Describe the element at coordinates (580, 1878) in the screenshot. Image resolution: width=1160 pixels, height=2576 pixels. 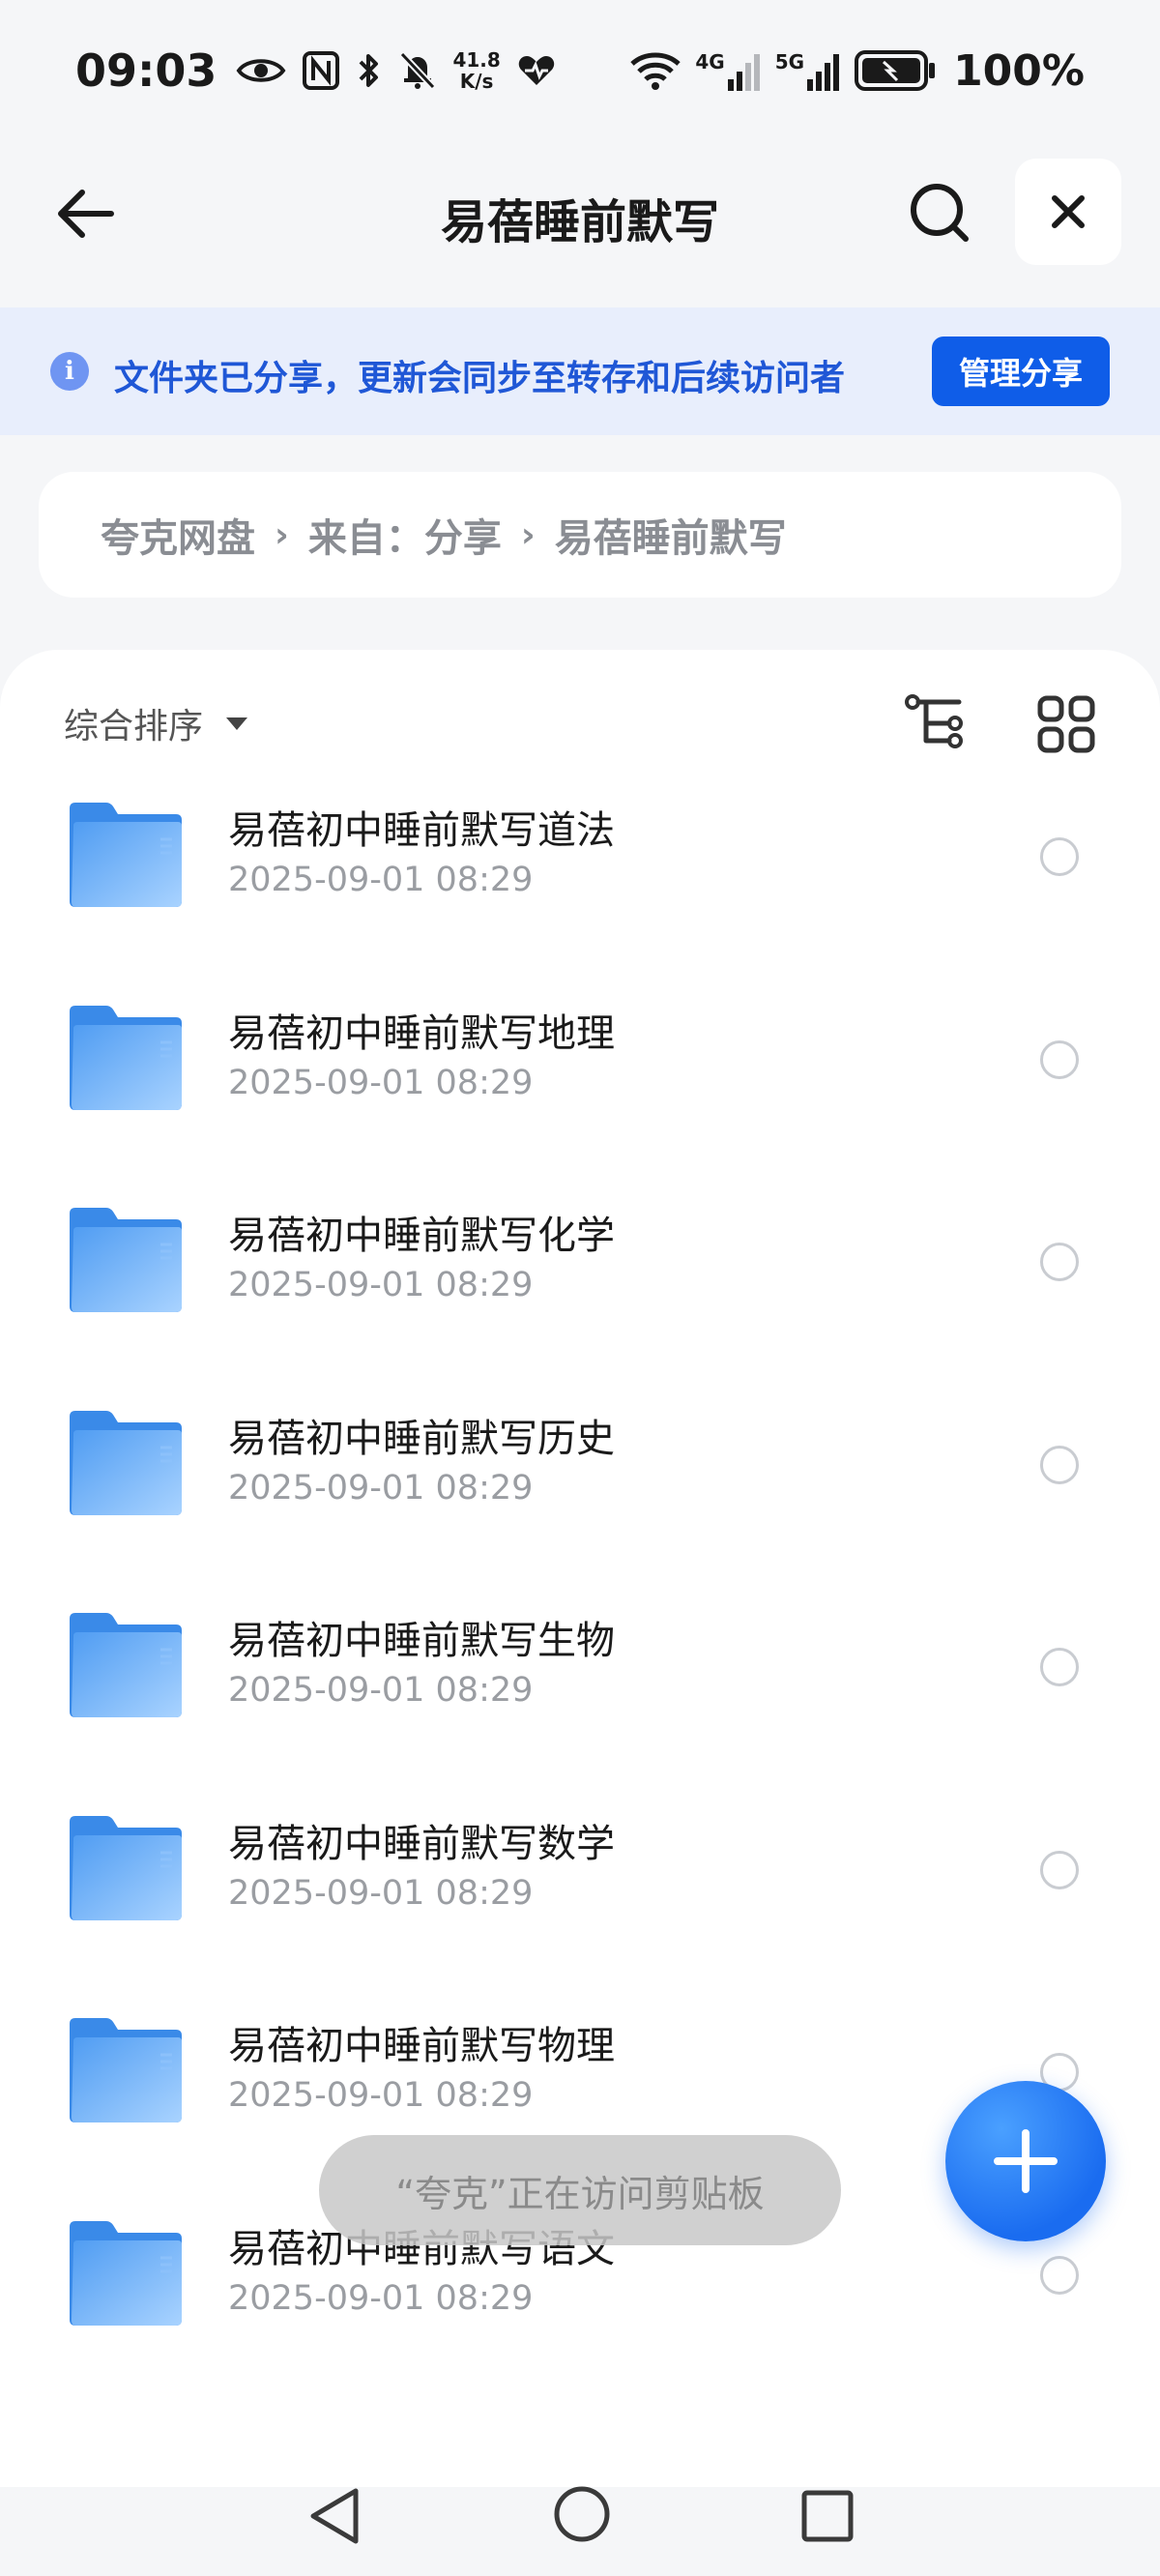
I see `file-row: 易蓓初中睡前默写数学 2025-09-01 08:29` at that location.